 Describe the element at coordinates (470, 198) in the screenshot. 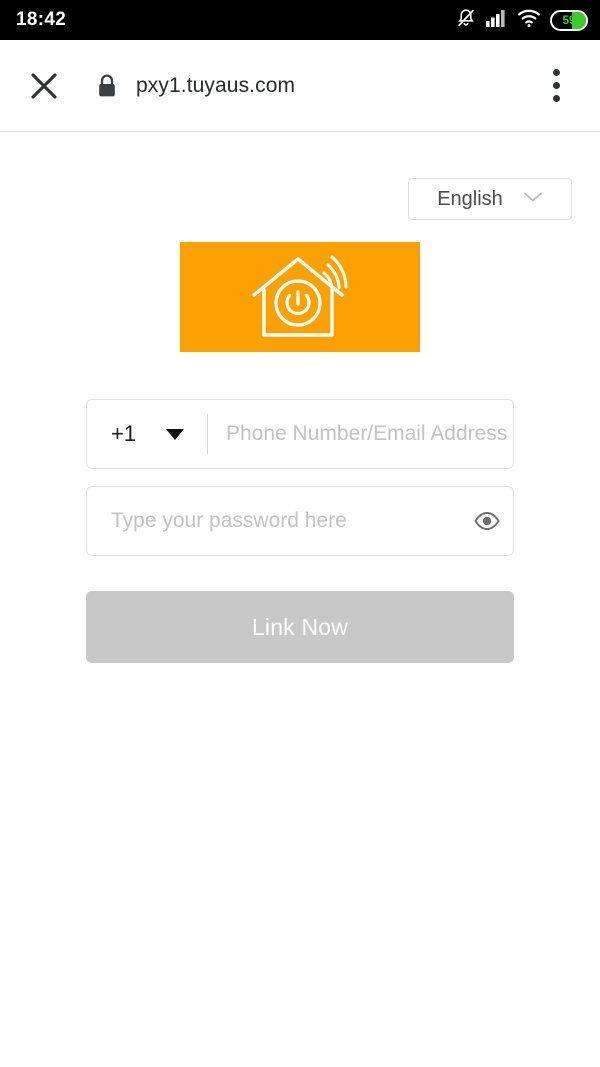

I see `language-label: English` at that location.